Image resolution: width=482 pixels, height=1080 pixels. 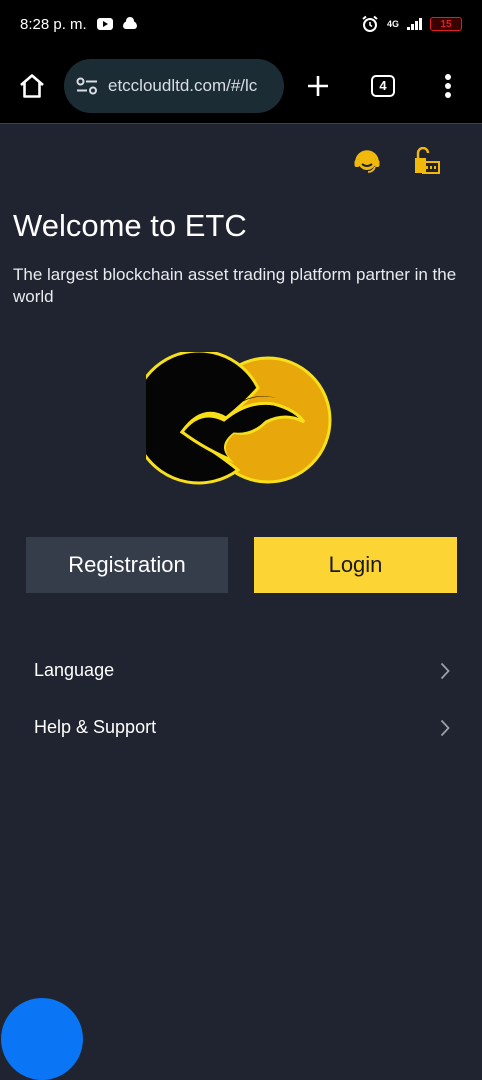 I want to click on status-right: 4G 15, so click(x=411, y=24).